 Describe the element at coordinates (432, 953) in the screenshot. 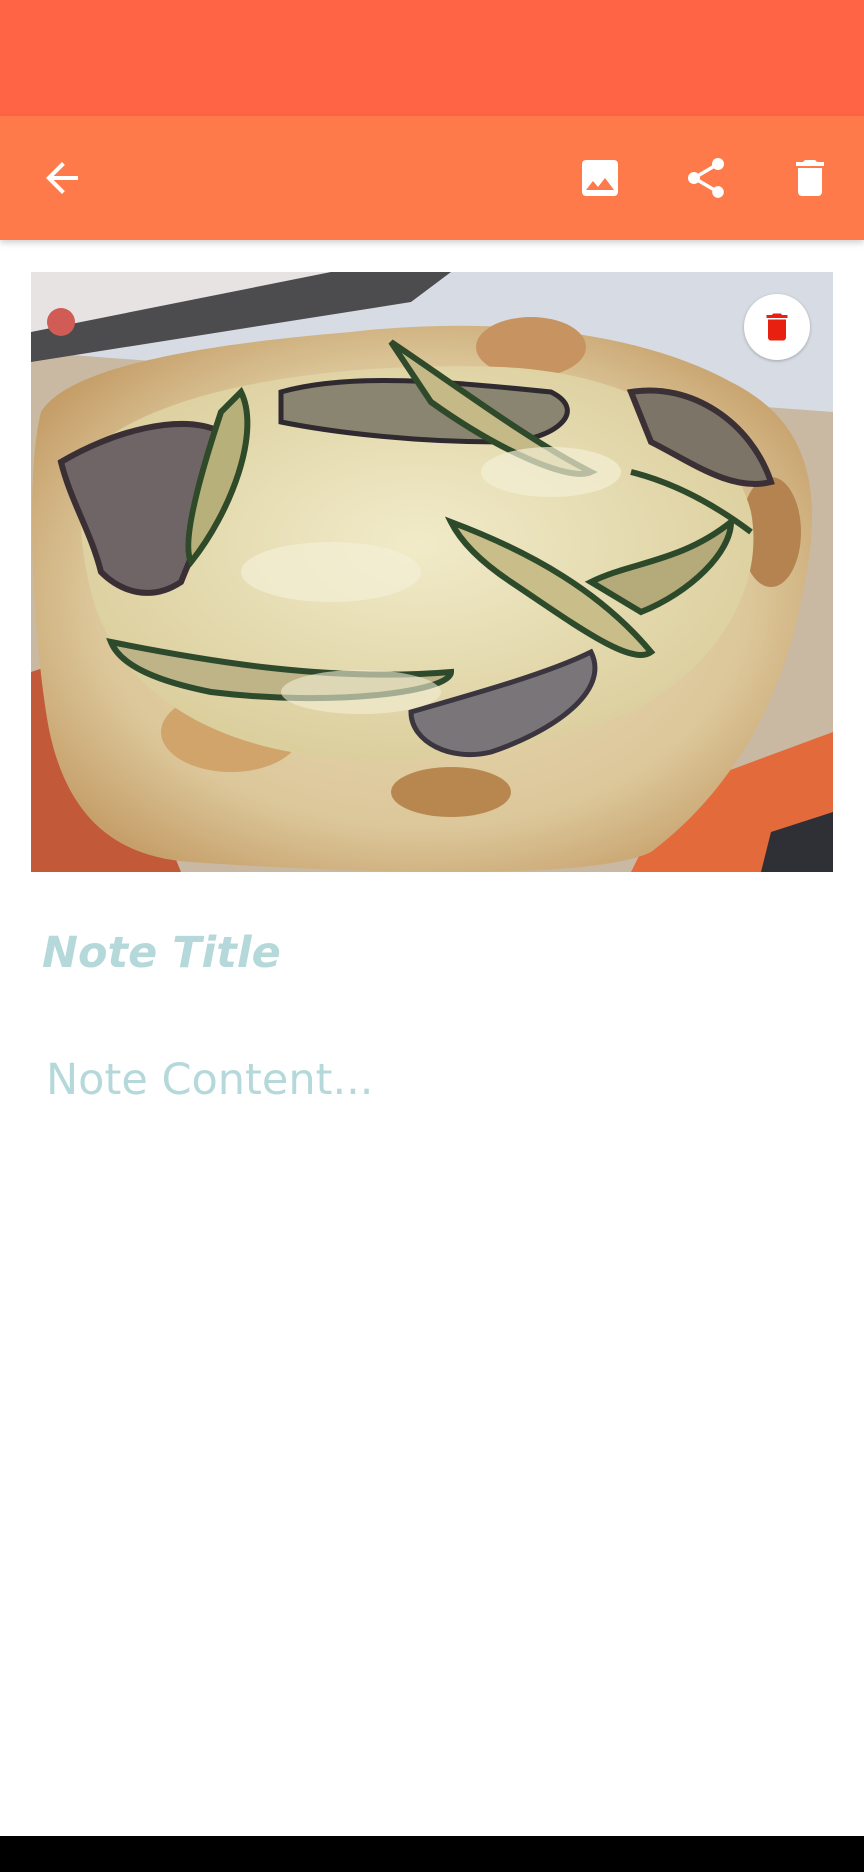

I see `note-title-input: Note Title` at that location.